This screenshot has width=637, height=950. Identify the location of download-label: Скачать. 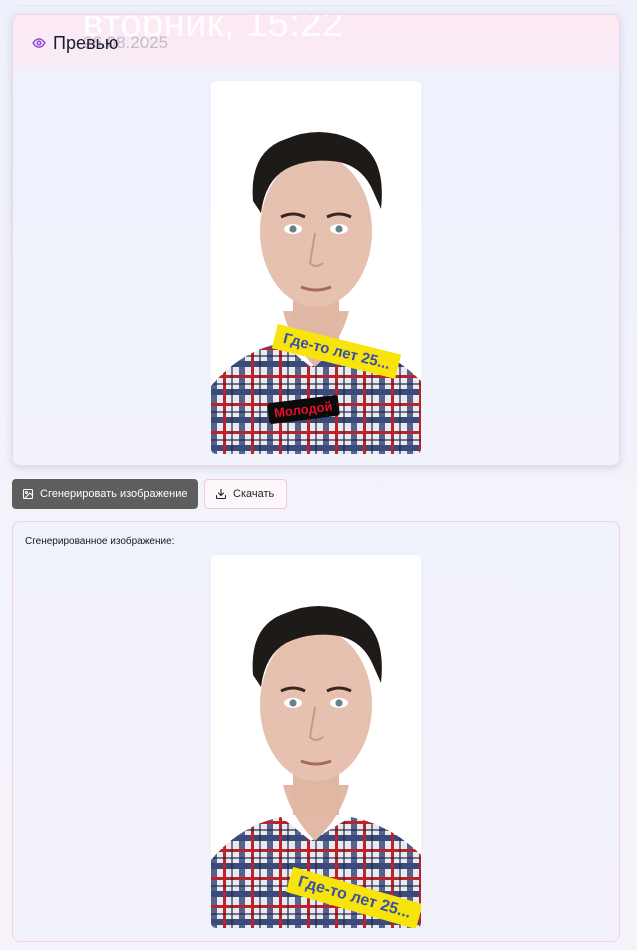
(254, 494).